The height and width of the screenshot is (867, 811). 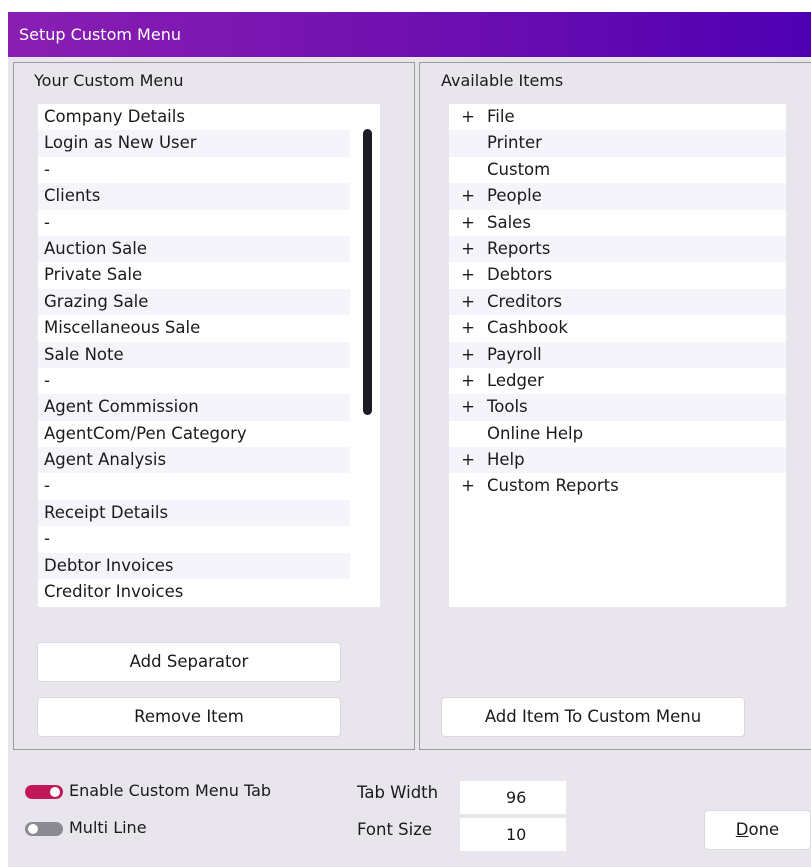 What do you see at coordinates (617, 381) in the screenshot?
I see `tree-item: + Ledger` at bounding box center [617, 381].